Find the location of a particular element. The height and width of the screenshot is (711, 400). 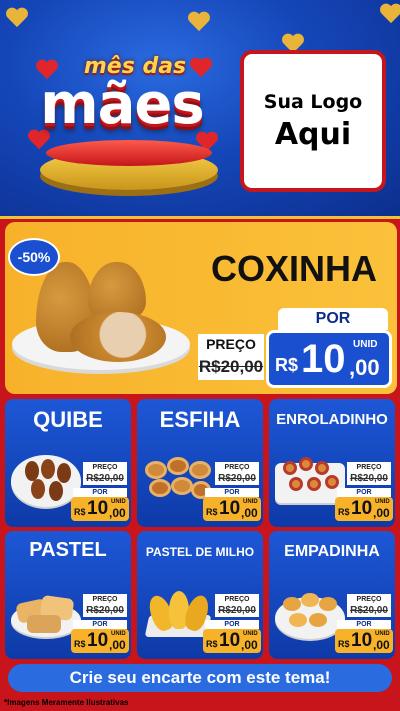

product-card-esfiha: ESFIHA PREÇO R$20,00 POR R$ 10 UNID ,00 is located at coordinates (200, 463).